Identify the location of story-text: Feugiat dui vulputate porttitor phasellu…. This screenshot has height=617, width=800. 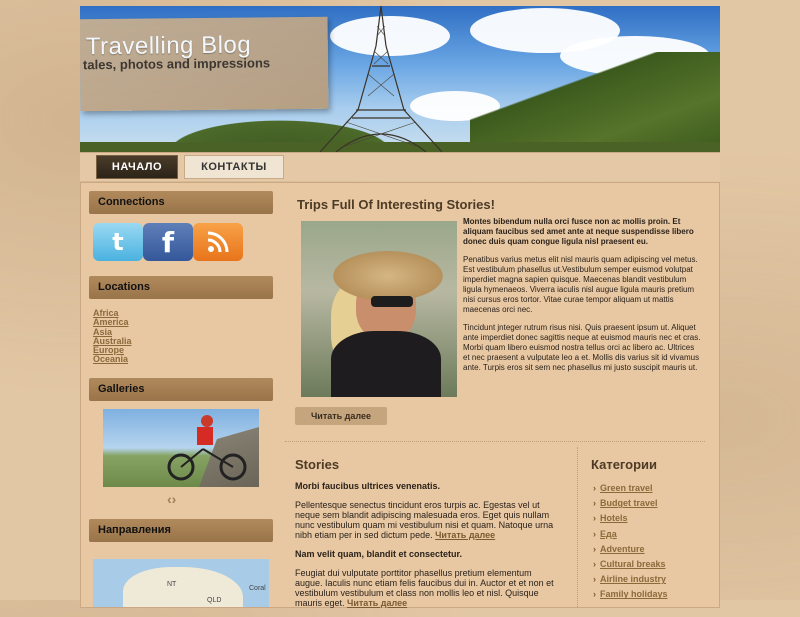
(424, 588).